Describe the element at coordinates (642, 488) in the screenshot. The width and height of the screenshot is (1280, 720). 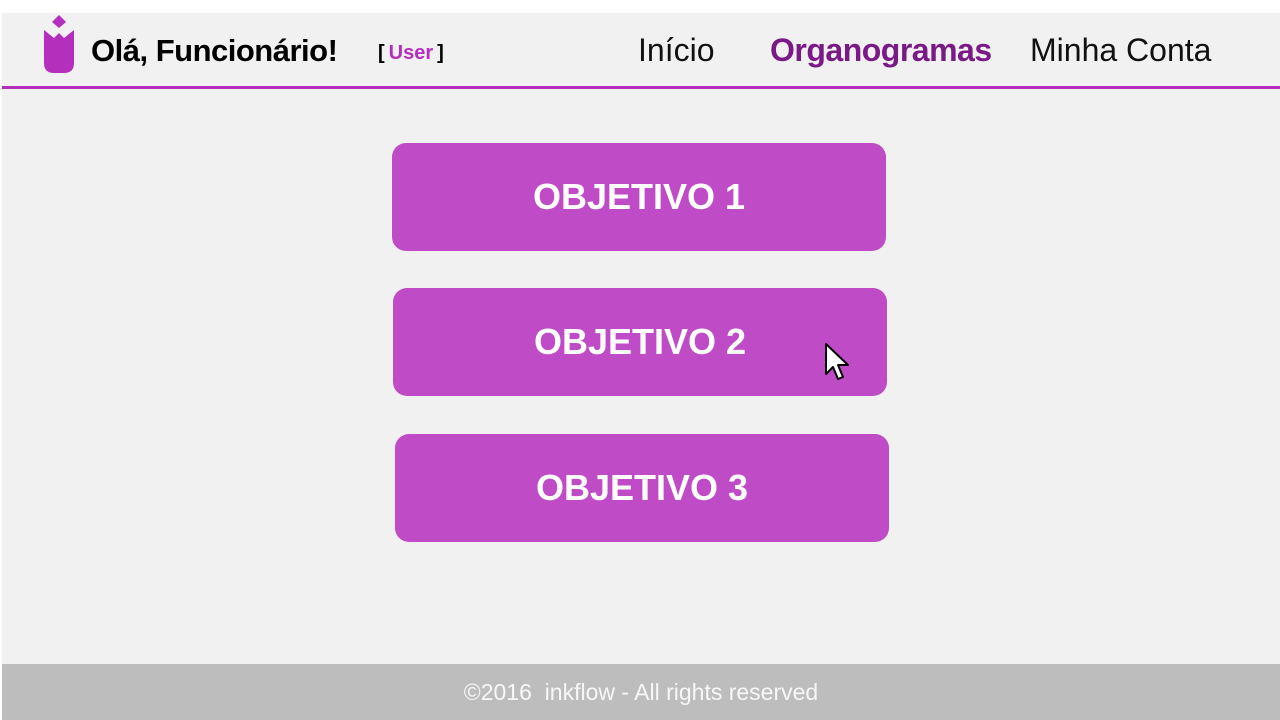
I see `objetivo-3-button: OBJETIVO 3` at that location.